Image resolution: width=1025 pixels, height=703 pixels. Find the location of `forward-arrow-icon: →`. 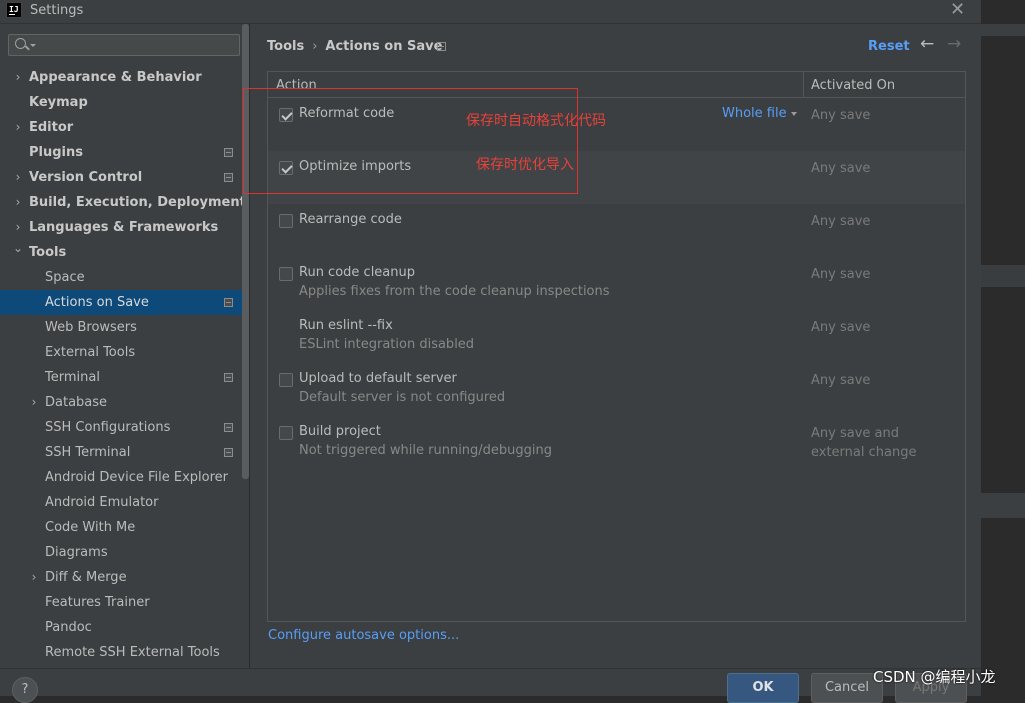

forward-arrow-icon: → is located at coordinates (954, 44).